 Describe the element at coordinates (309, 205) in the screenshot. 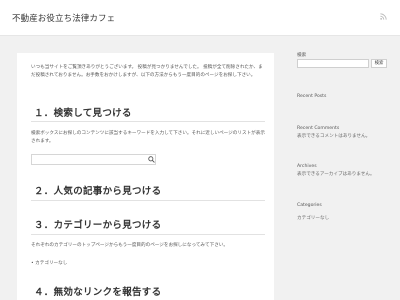

I see `categories-title: Categories` at that location.